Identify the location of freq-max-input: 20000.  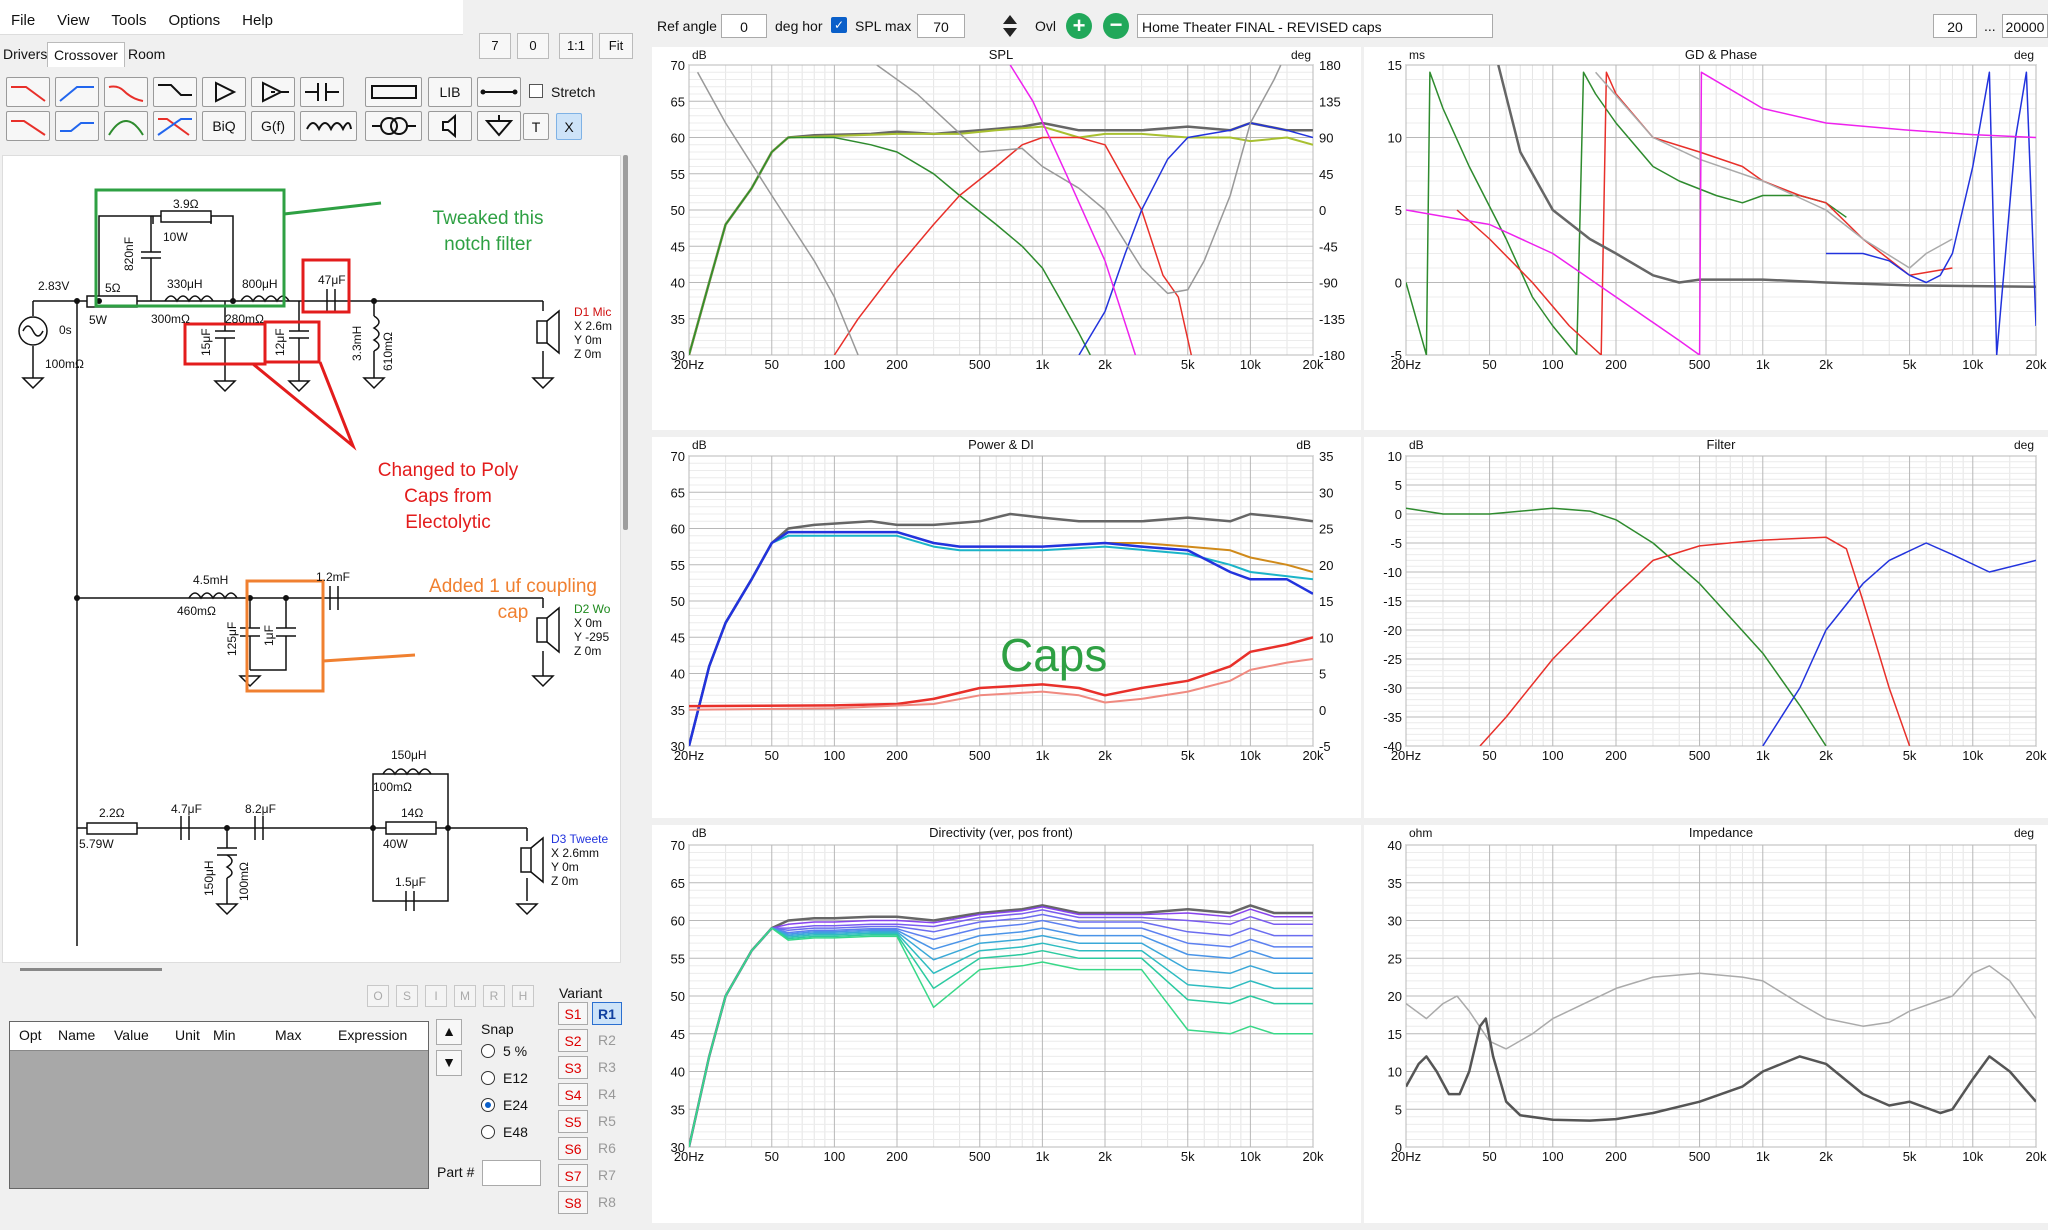
(2025, 26).